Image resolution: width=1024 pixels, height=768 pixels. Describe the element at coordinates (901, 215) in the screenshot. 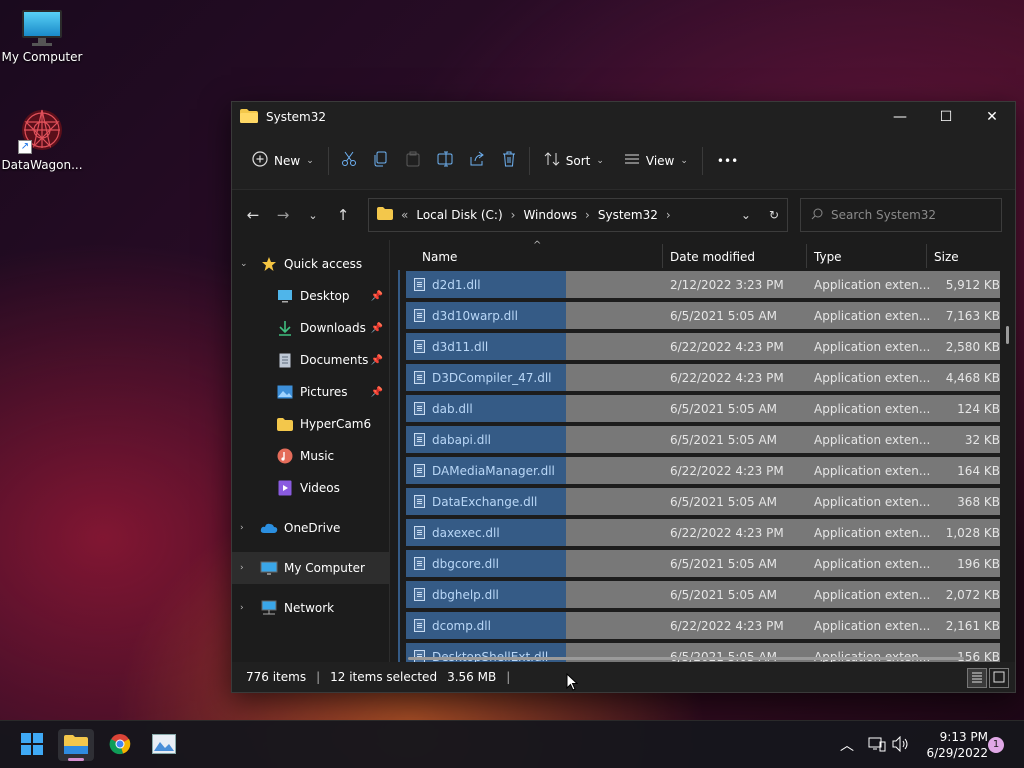

I see `search-box: Search System32` at that location.